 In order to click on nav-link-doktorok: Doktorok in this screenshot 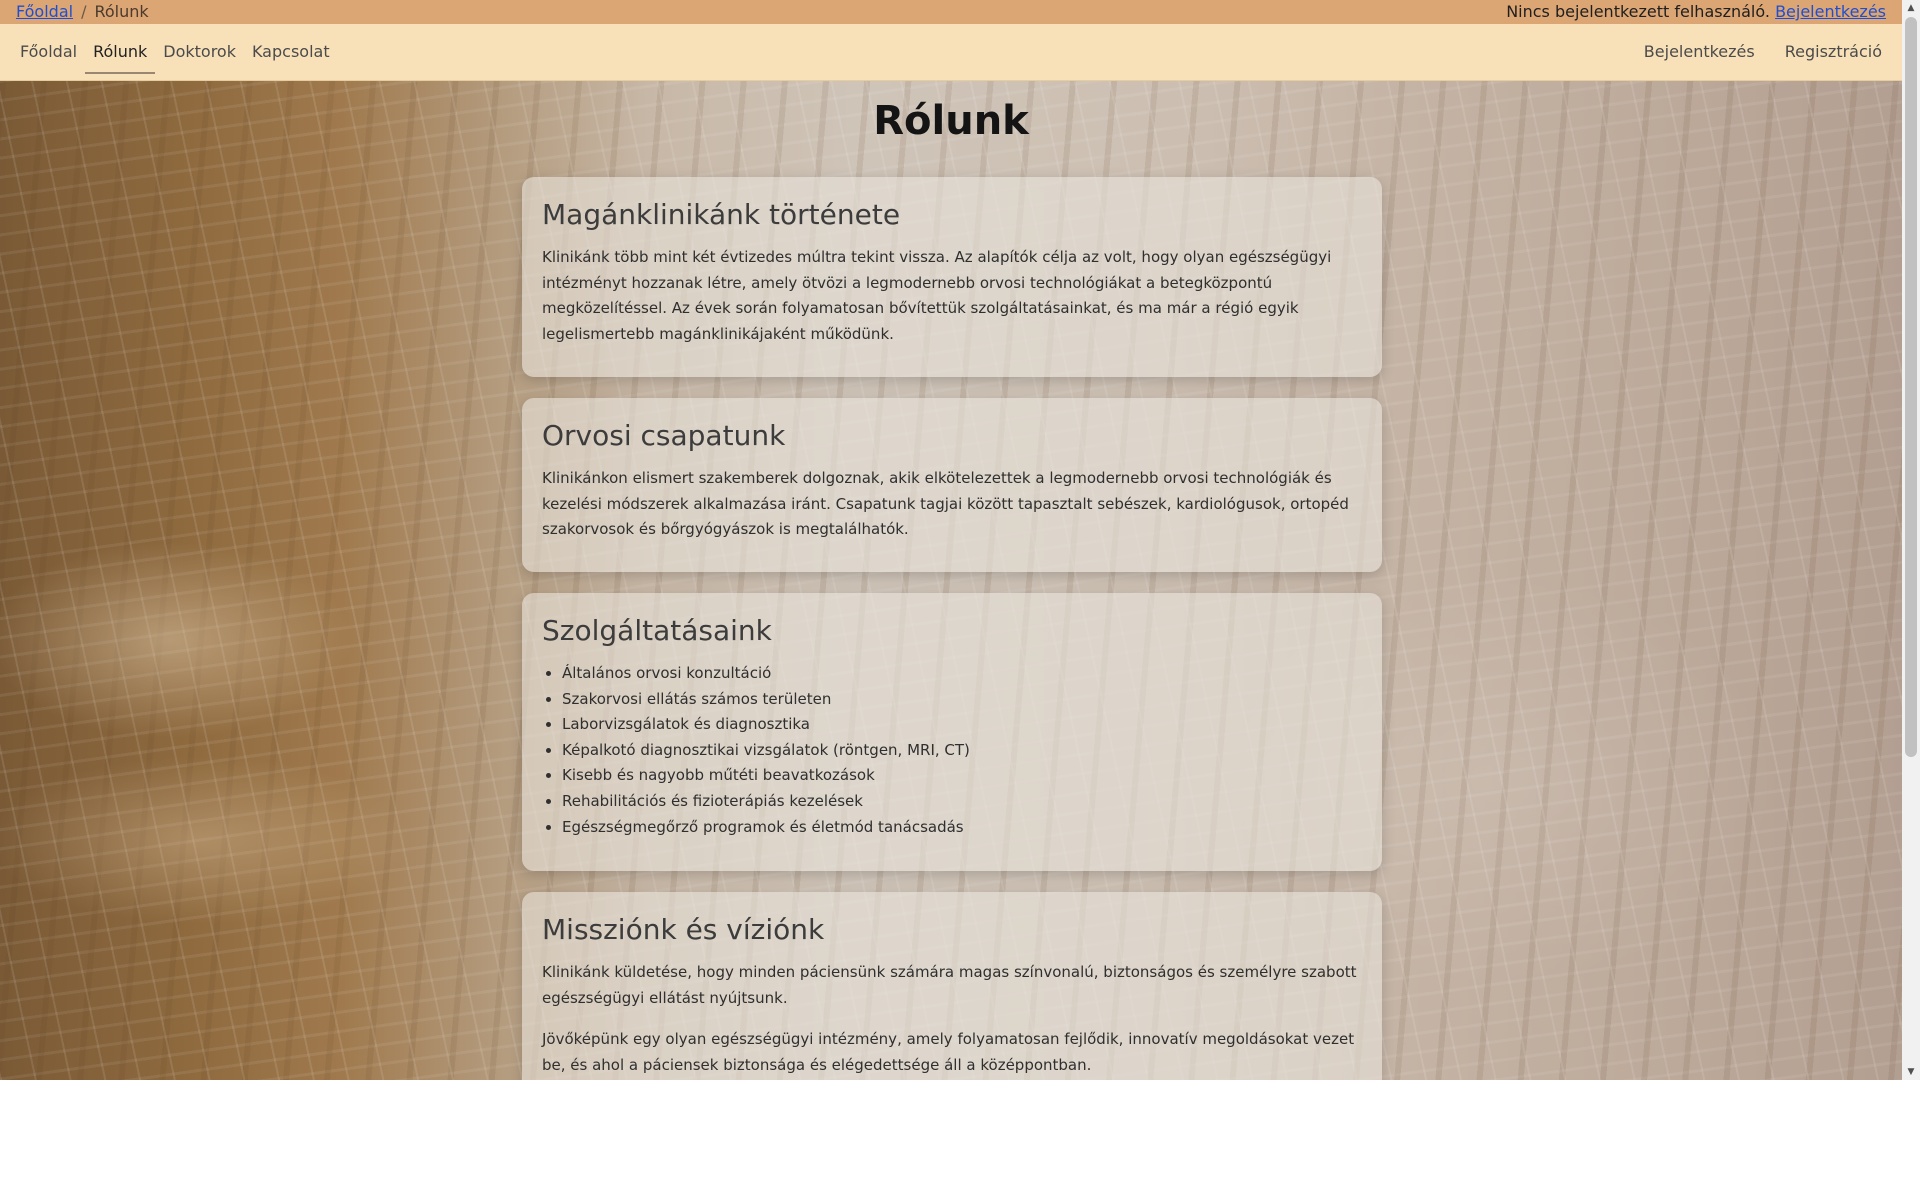, I will do `click(199, 52)`.